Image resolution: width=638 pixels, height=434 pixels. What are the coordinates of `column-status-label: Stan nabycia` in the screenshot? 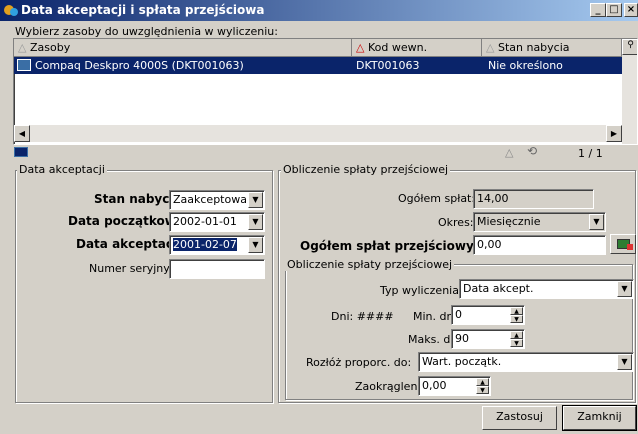 It's located at (533, 47).